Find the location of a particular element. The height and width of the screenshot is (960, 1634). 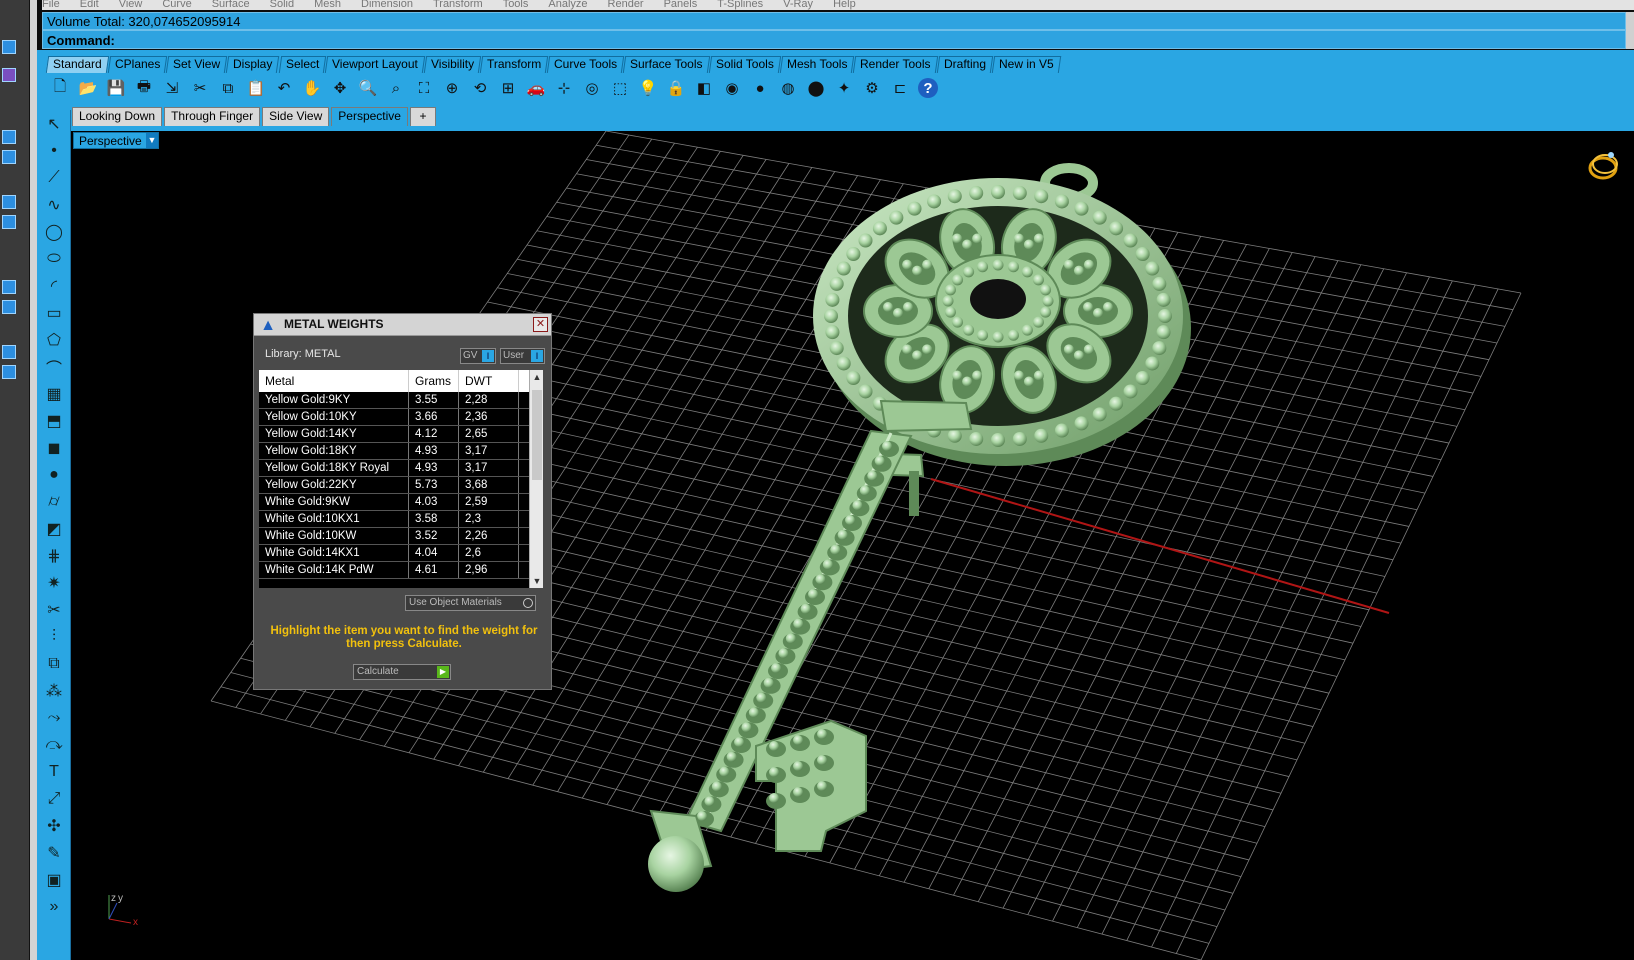

lock-icon: 🔒 is located at coordinates (676, 88).